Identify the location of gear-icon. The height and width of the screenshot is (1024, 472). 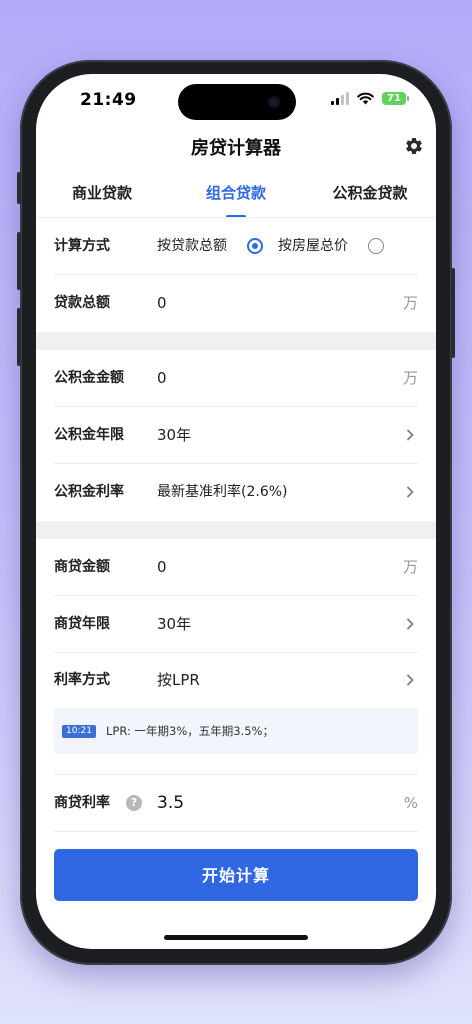
(414, 146).